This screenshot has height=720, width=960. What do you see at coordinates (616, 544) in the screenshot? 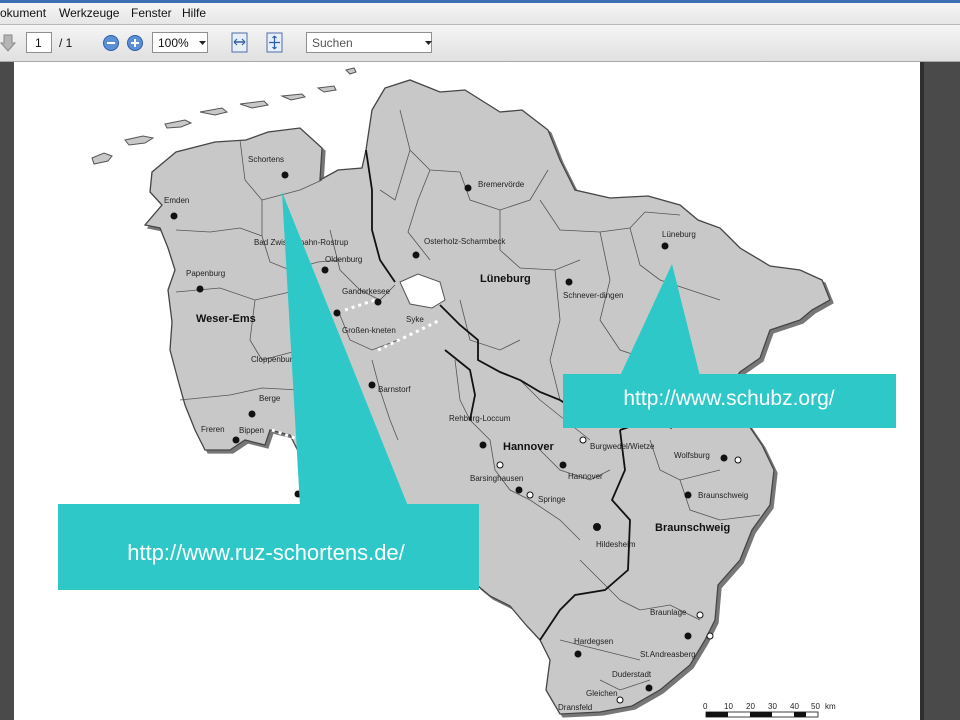
I see `city-label-hildesheim: Hildesheim` at bounding box center [616, 544].